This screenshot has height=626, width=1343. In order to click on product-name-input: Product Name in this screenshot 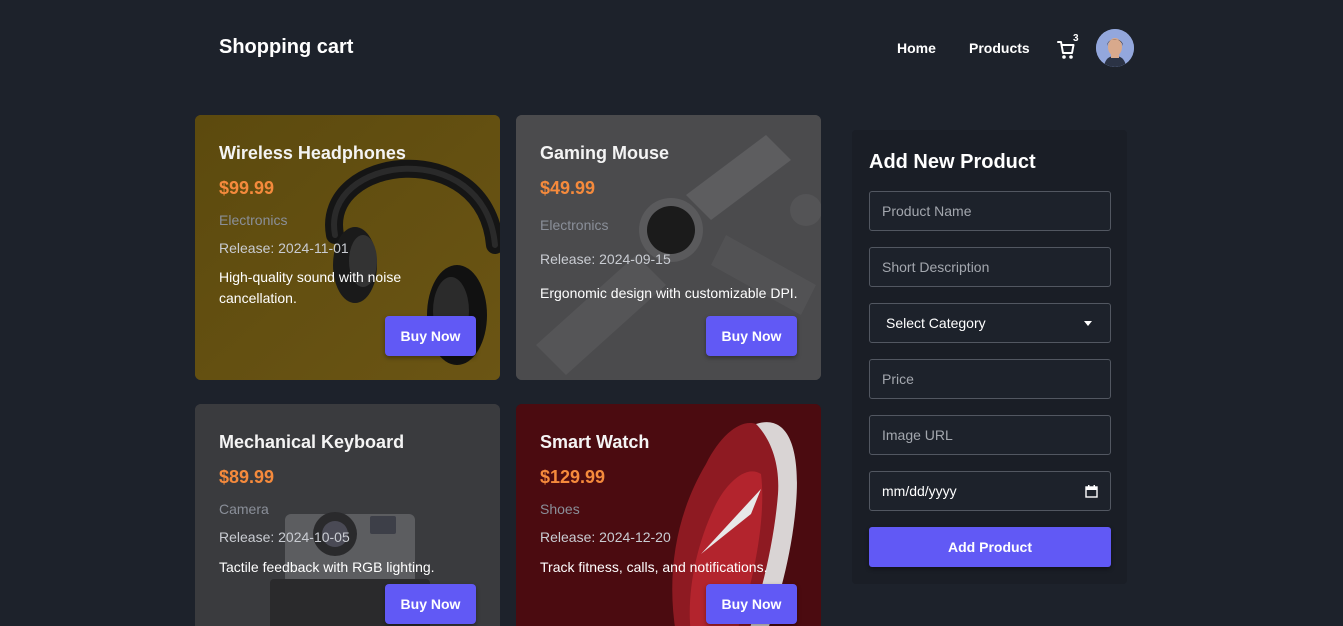, I will do `click(990, 211)`.